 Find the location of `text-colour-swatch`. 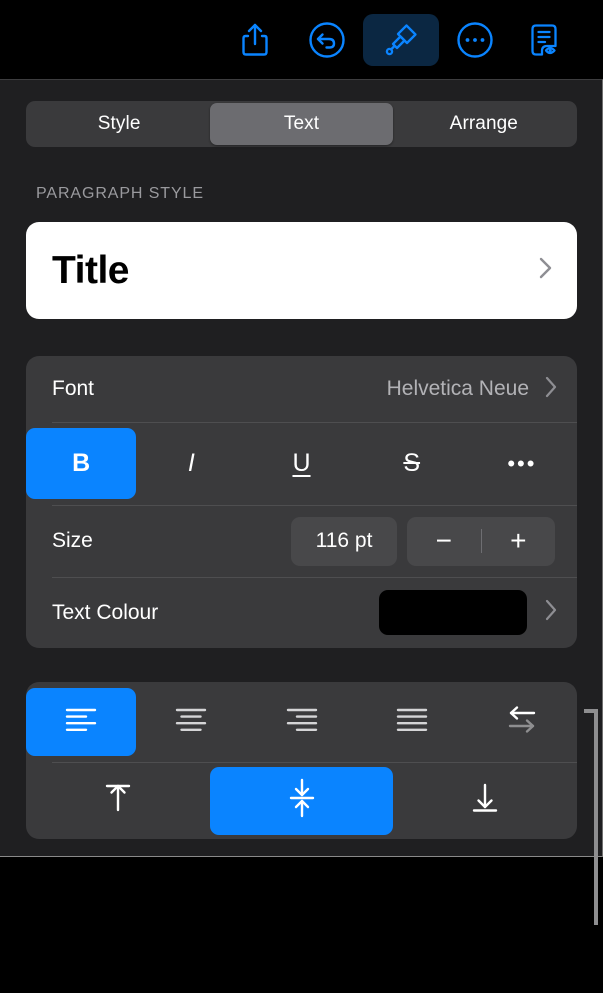

text-colour-swatch is located at coordinates (453, 612).